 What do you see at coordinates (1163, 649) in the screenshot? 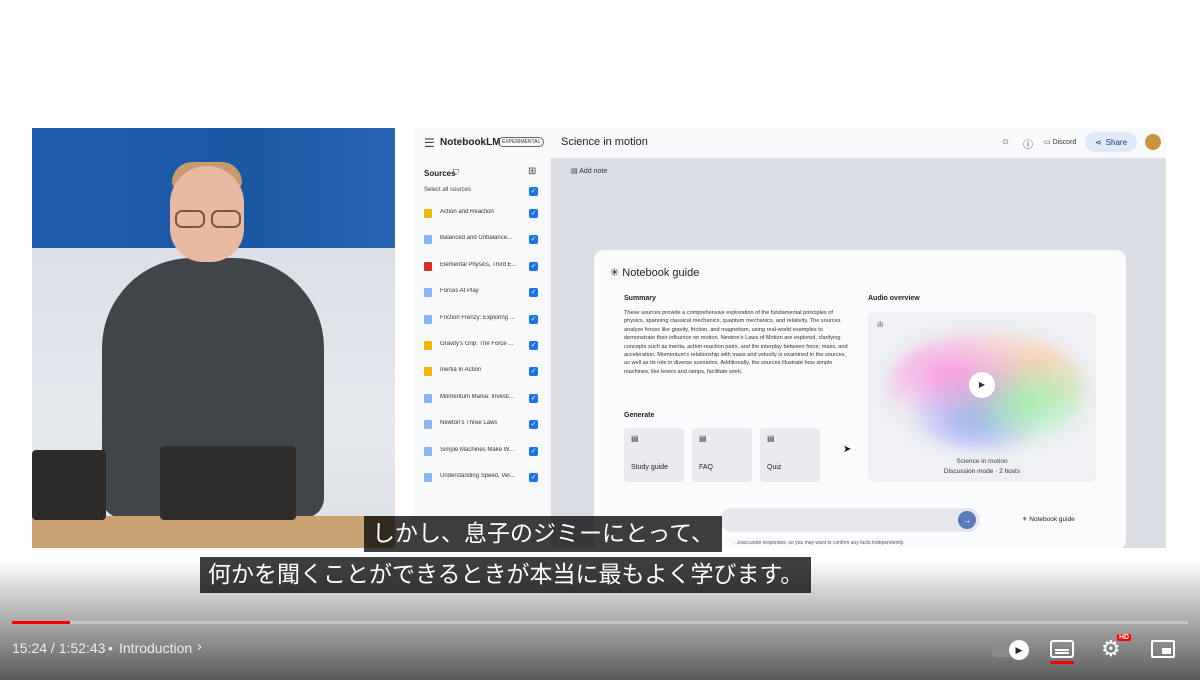
I see `miniplayer-icon` at bounding box center [1163, 649].